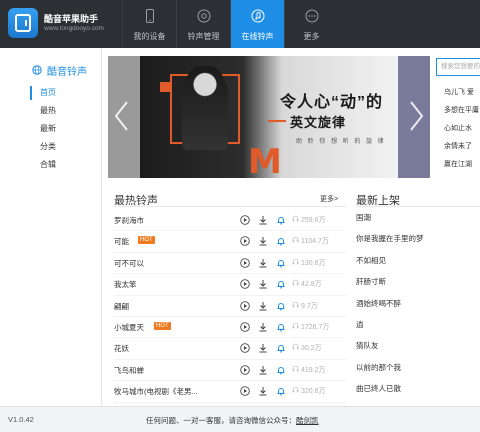 This screenshot has height=432, width=480. I want to click on play-count-value: 42.8万, so click(311, 285).